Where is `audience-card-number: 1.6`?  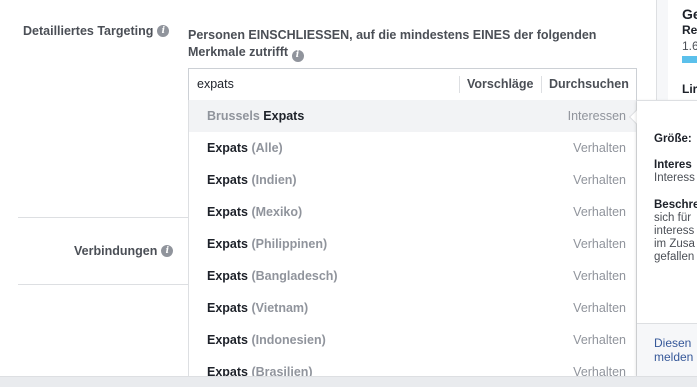 audience-card-number: 1.6 is located at coordinates (689, 46).